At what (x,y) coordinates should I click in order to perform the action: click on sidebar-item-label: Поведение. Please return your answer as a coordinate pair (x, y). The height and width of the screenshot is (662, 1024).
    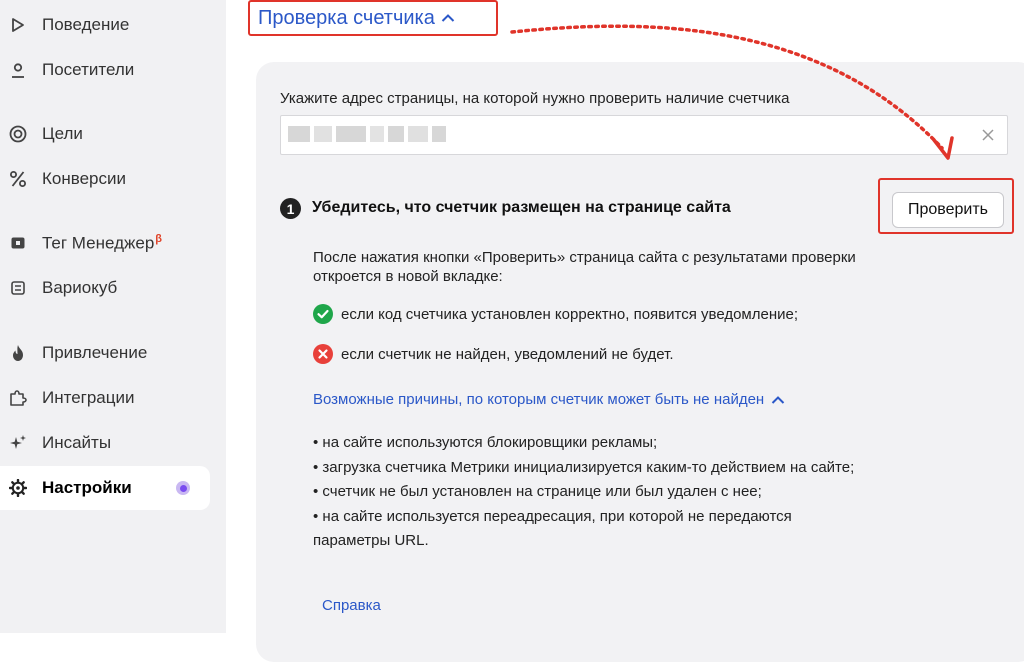
    Looking at the image, I should click on (86, 24).